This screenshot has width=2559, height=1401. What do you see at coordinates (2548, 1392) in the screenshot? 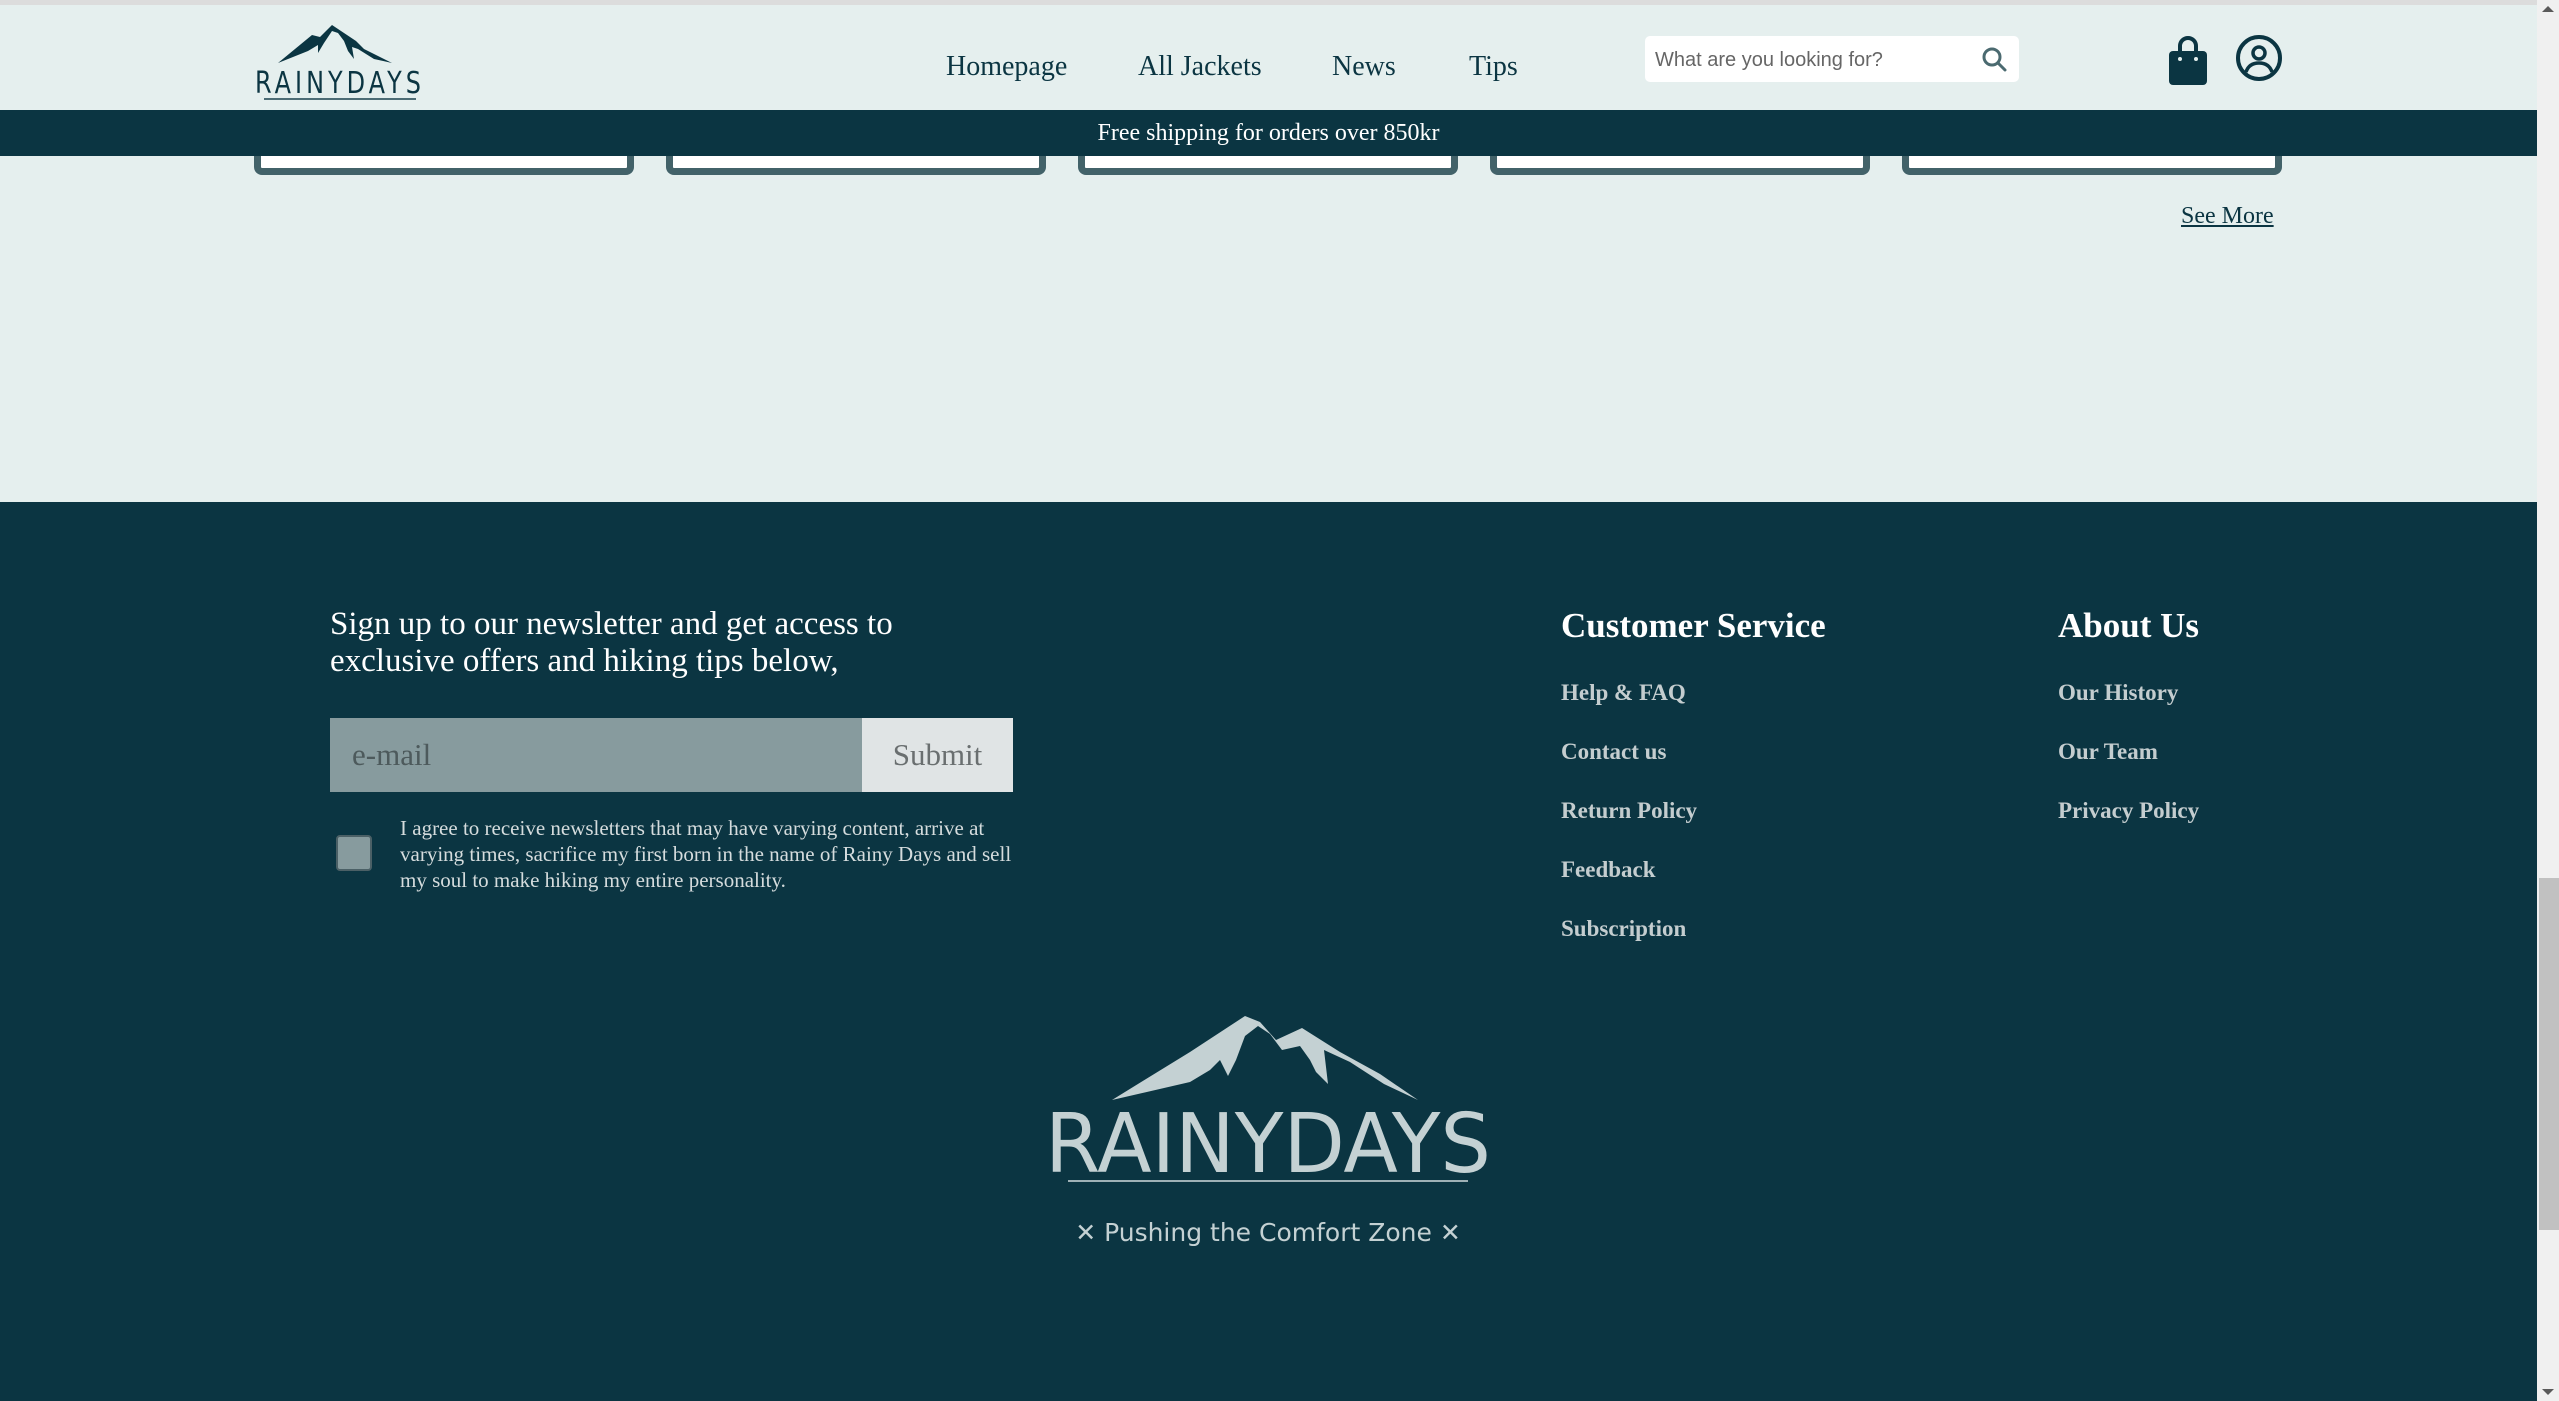
I see `scroll-down-arrow-icon` at bounding box center [2548, 1392].